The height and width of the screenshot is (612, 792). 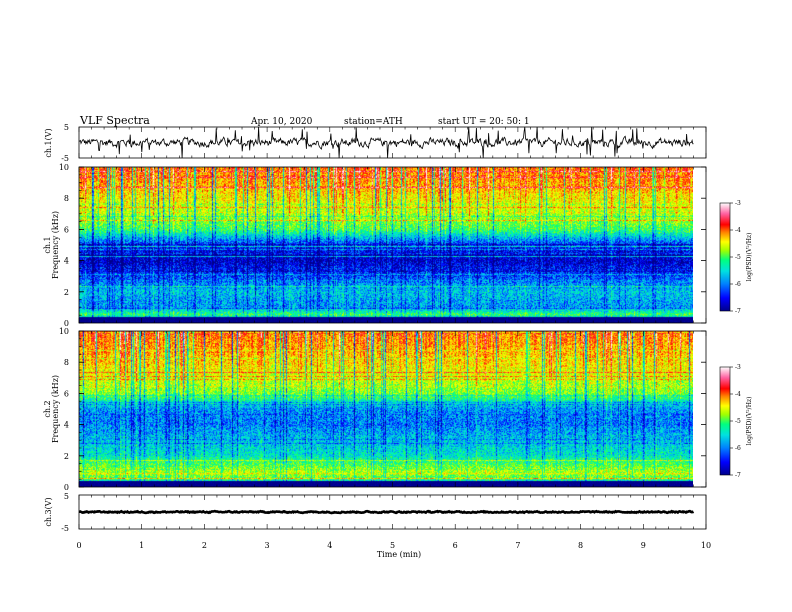 I want to click on ch3-ylabel: ch.3(V), so click(x=48, y=511).